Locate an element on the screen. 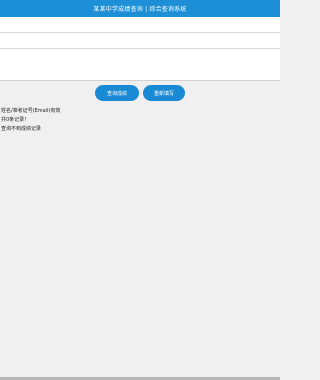 This screenshot has width=320, height=380. result-line: 查询不到成绩记录 is located at coordinates (21, 129).